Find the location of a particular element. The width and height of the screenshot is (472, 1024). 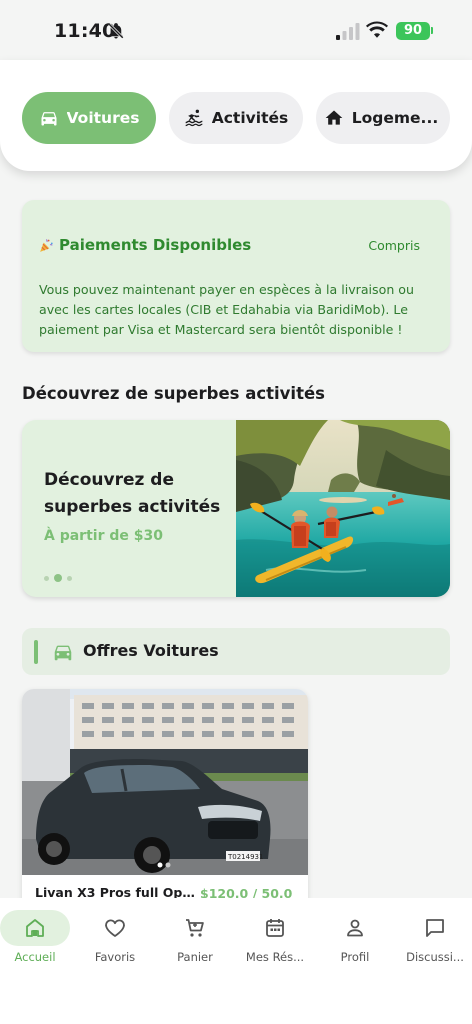

promo-title: Découvrez de superbes activités is located at coordinates (132, 493).